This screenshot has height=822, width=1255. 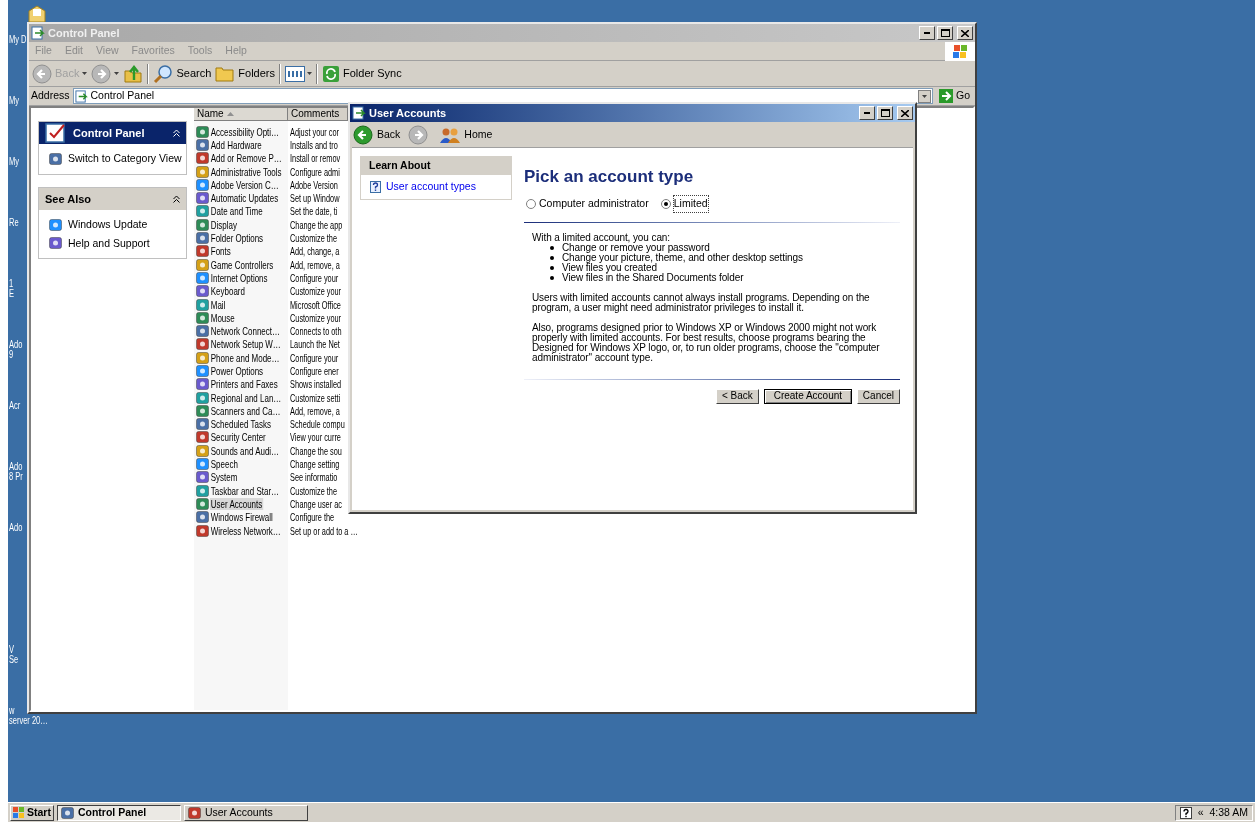 I want to click on sort-arrow-icon, so click(x=230, y=114).